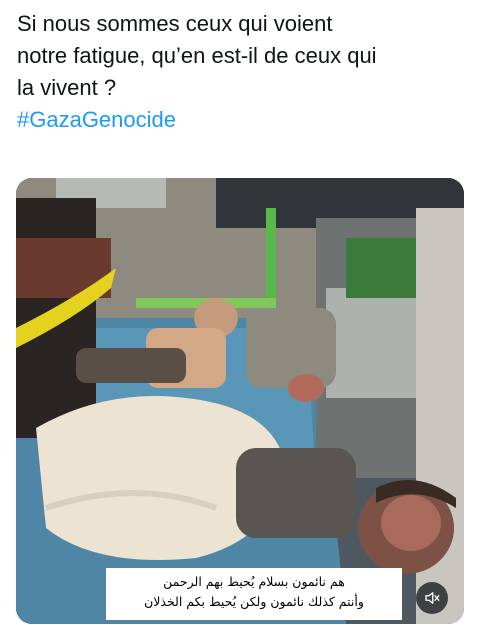  Describe the element at coordinates (67, 87) in the screenshot. I see `tweet-text-line: la vivent ?` at that location.